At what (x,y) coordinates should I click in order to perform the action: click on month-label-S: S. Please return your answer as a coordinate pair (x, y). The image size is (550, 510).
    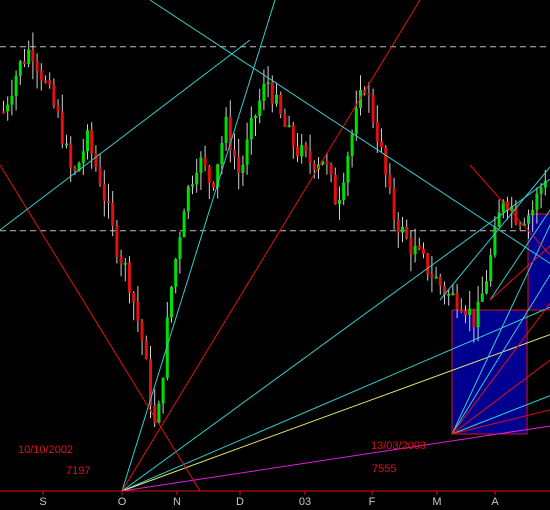
    Looking at the image, I should click on (42, 502).